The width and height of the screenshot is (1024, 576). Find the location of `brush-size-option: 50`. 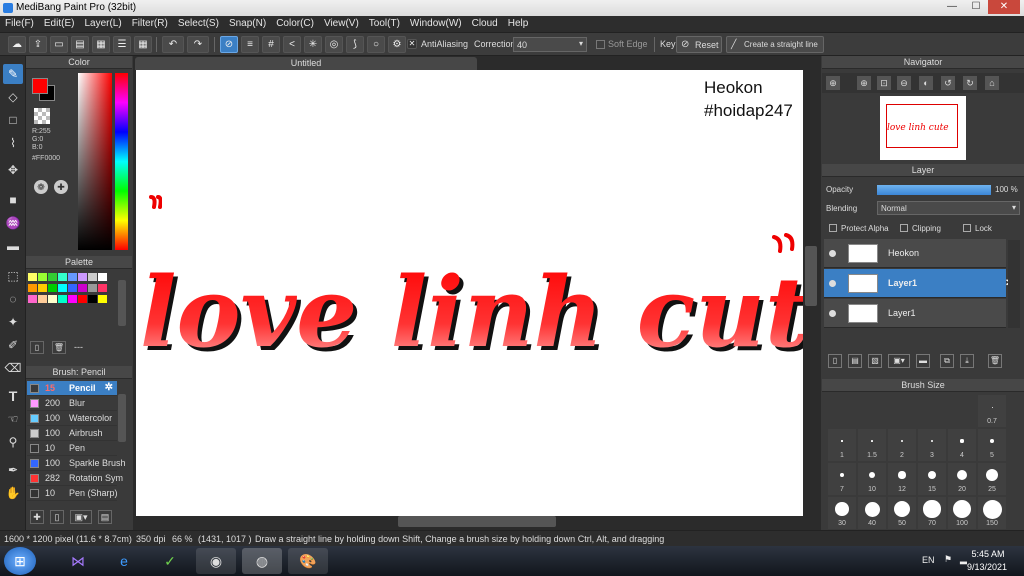

brush-size-option: 50 is located at coordinates (902, 513).